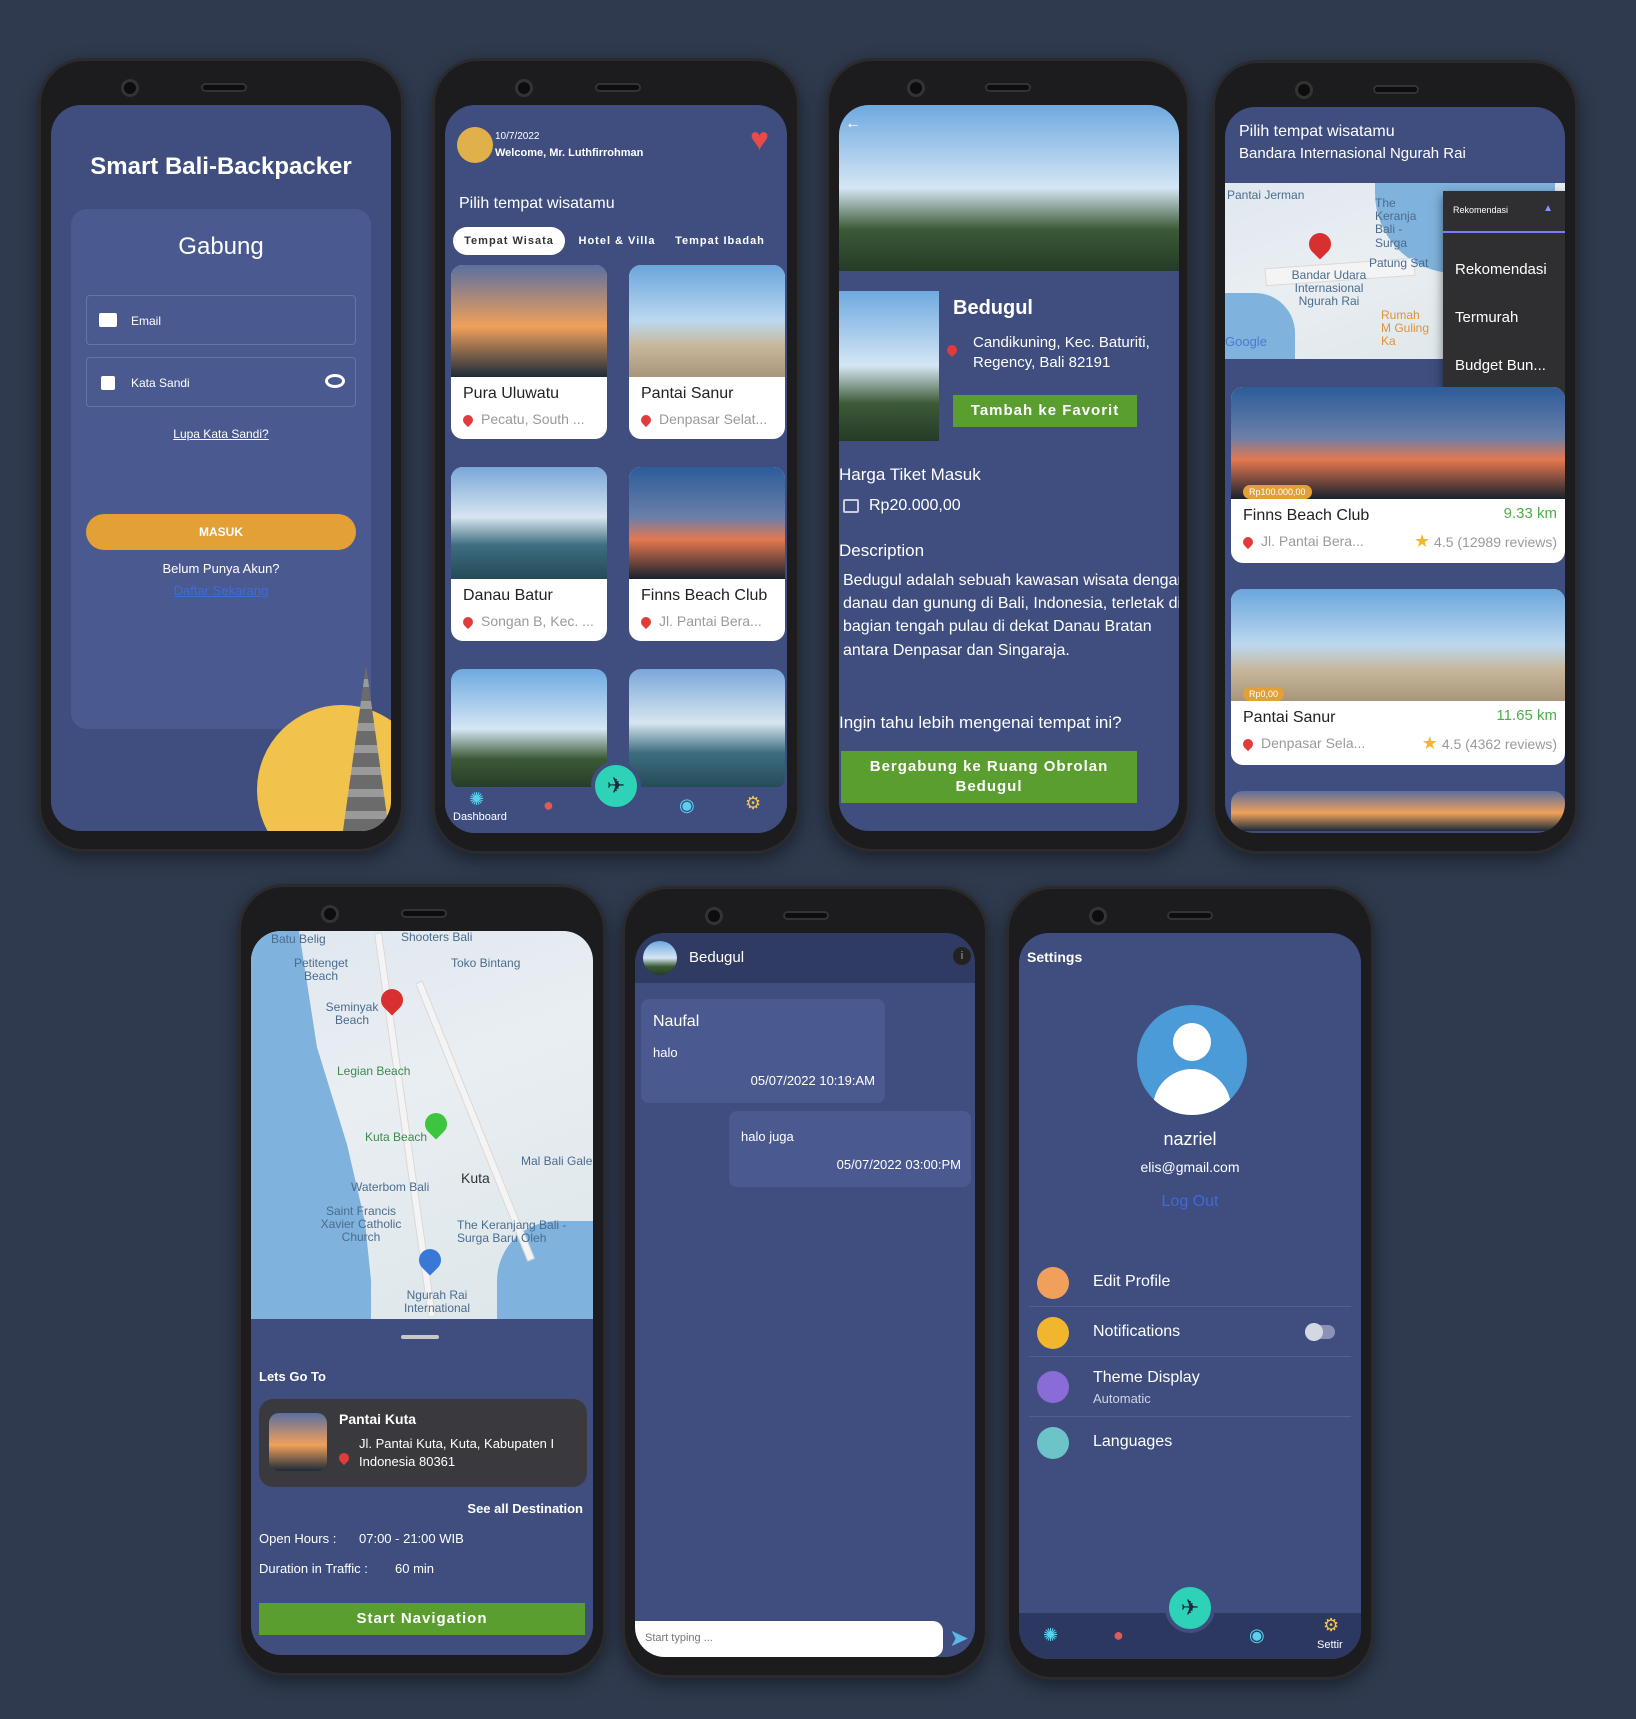 The width and height of the screenshot is (1636, 1719). I want to click on eye-icon, so click(335, 381).